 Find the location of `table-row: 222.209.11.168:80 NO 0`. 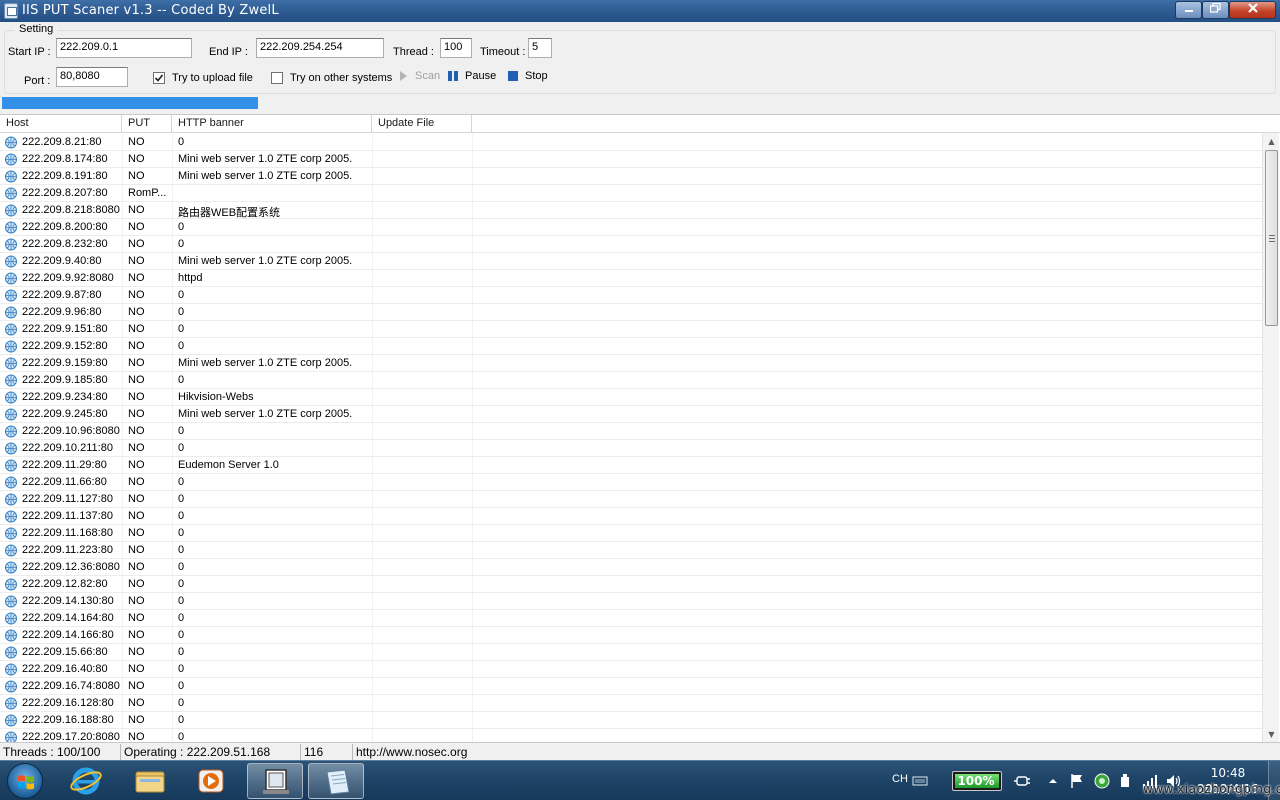

table-row: 222.209.11.168:80 NO 0 is located at coordinates (631, 533).